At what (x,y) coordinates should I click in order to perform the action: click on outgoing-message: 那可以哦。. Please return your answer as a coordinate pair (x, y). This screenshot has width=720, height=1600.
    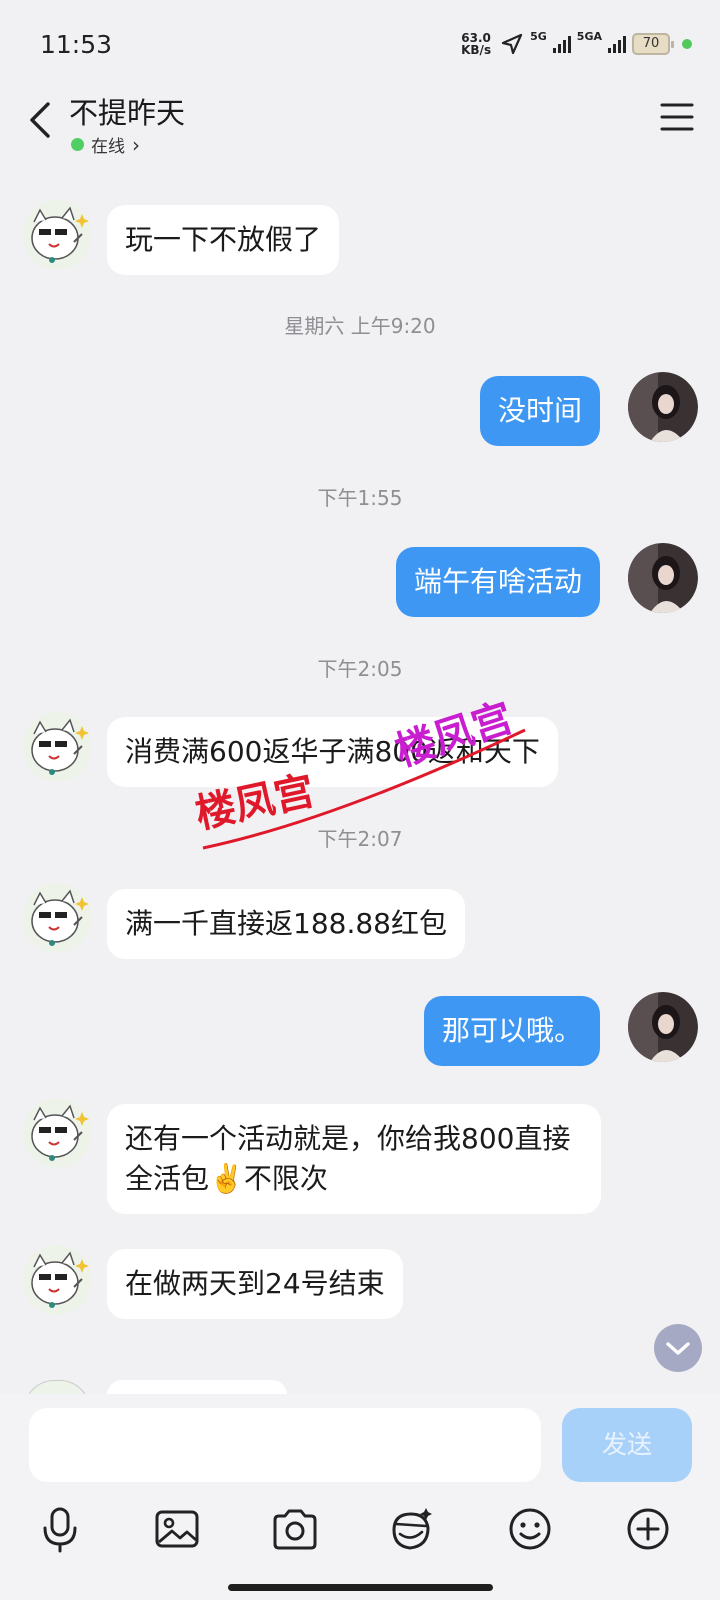
    Looking at the image, I should click on (511, 1031).